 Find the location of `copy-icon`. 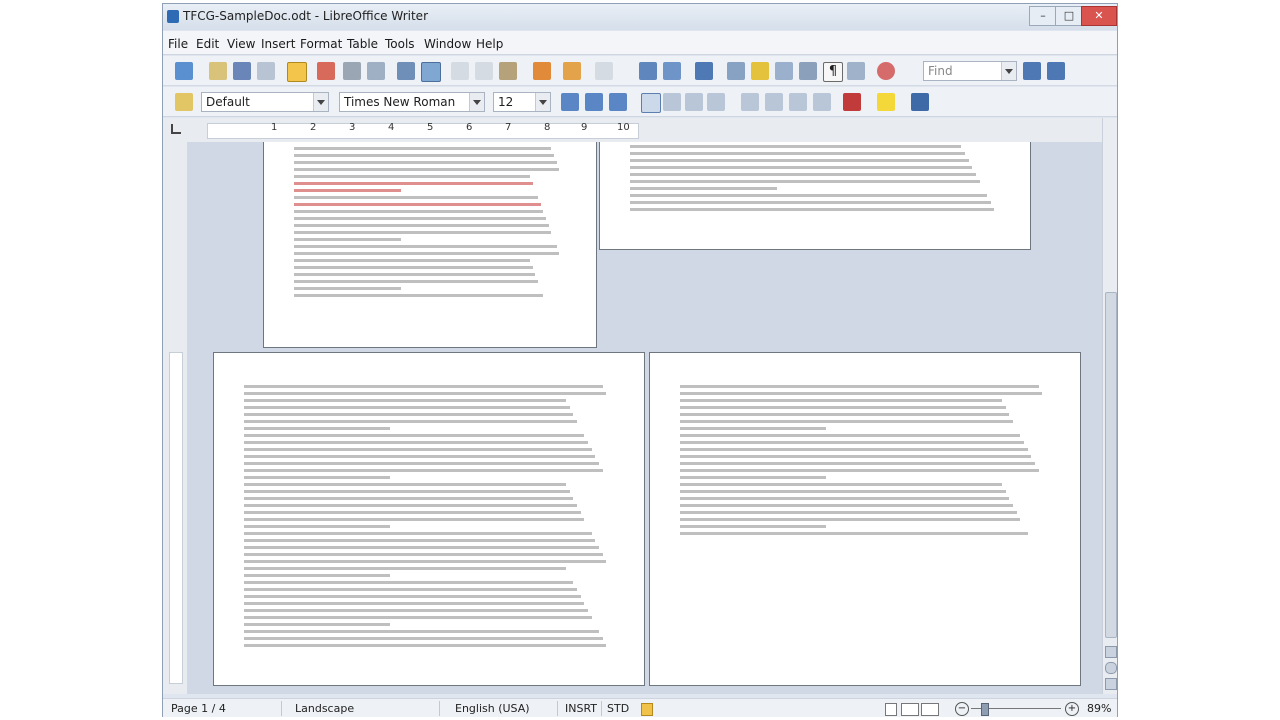

copy-icon is located at coordinates (484, 71).